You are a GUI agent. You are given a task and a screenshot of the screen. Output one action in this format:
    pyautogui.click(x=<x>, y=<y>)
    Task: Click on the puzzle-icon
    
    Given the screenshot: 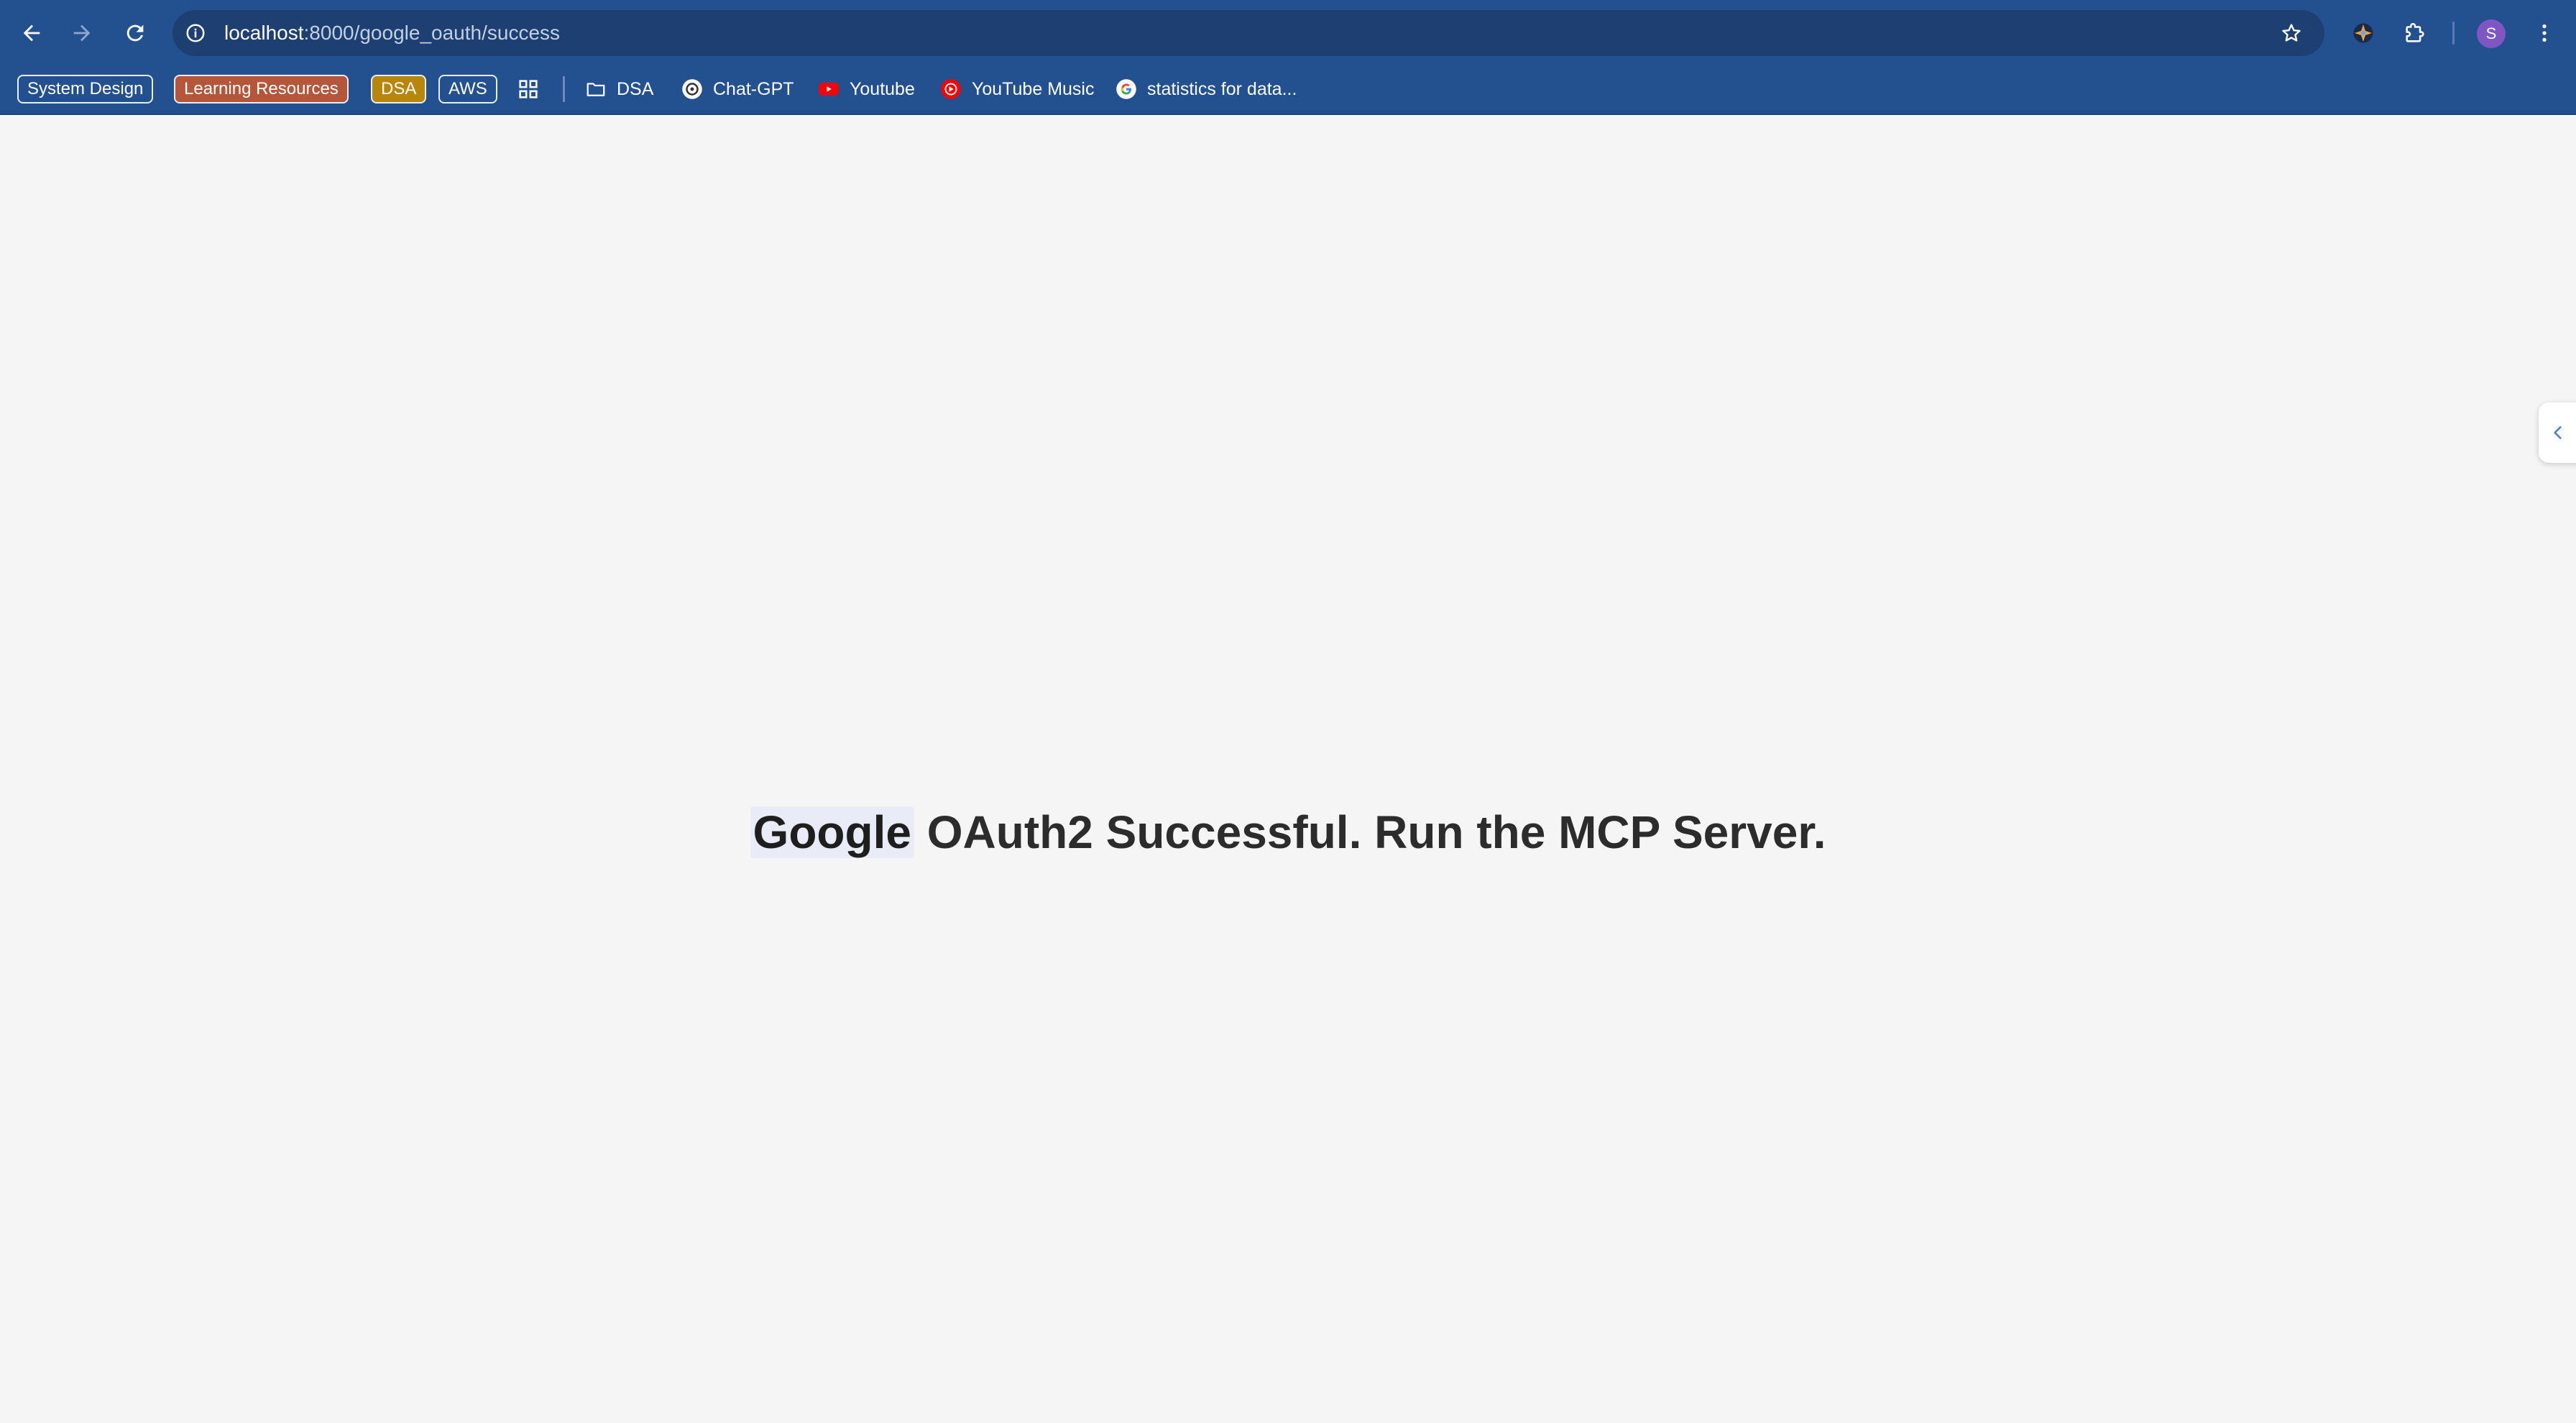 What is the action you would take?
    pyautogui.click(x=2415, y=32)
    